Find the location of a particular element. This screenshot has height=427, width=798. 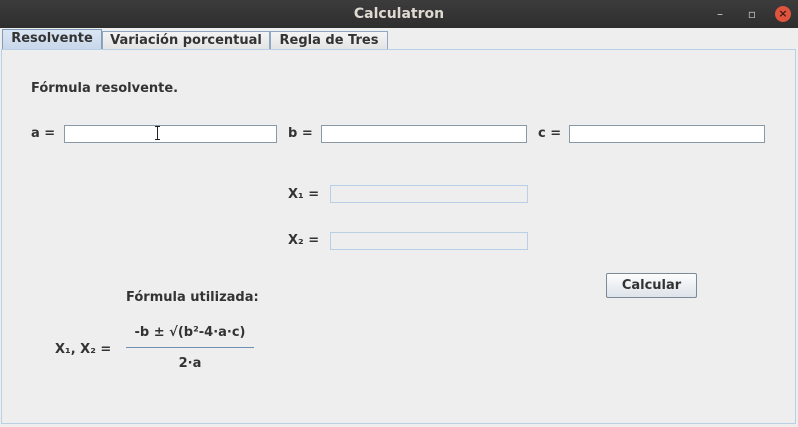

formula-numerator: -b ± √(b²-4·a·c) is located at coordinates (190, 332).